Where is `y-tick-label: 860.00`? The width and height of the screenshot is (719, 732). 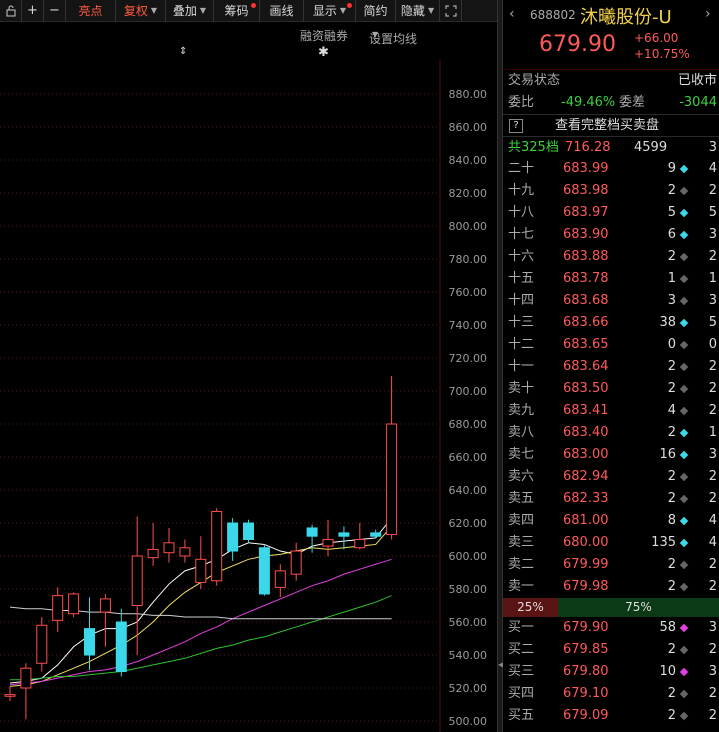
y-tick-label: 860.00 is located at coordinates (468, 127).